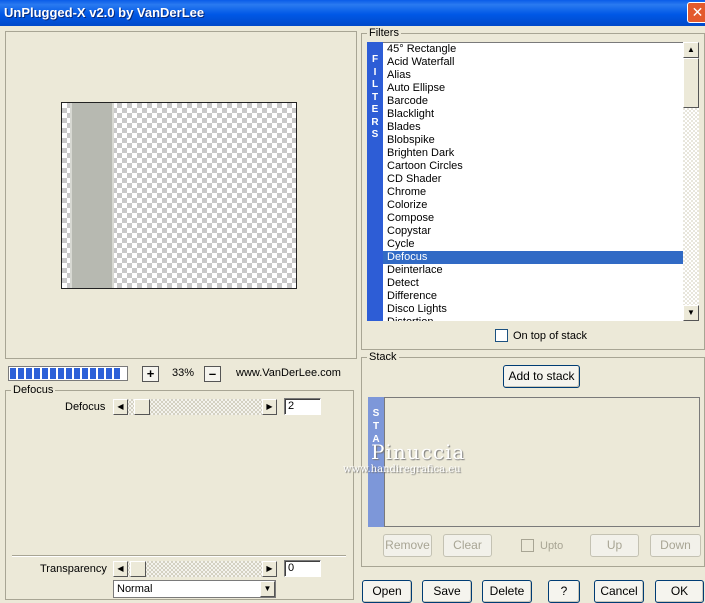 This screenshot has height=603, width=705. What do you see at coordinates (73, 569) in the screenshot?
I see `transparency-label: Transparency` at bounding box center [73, 569].